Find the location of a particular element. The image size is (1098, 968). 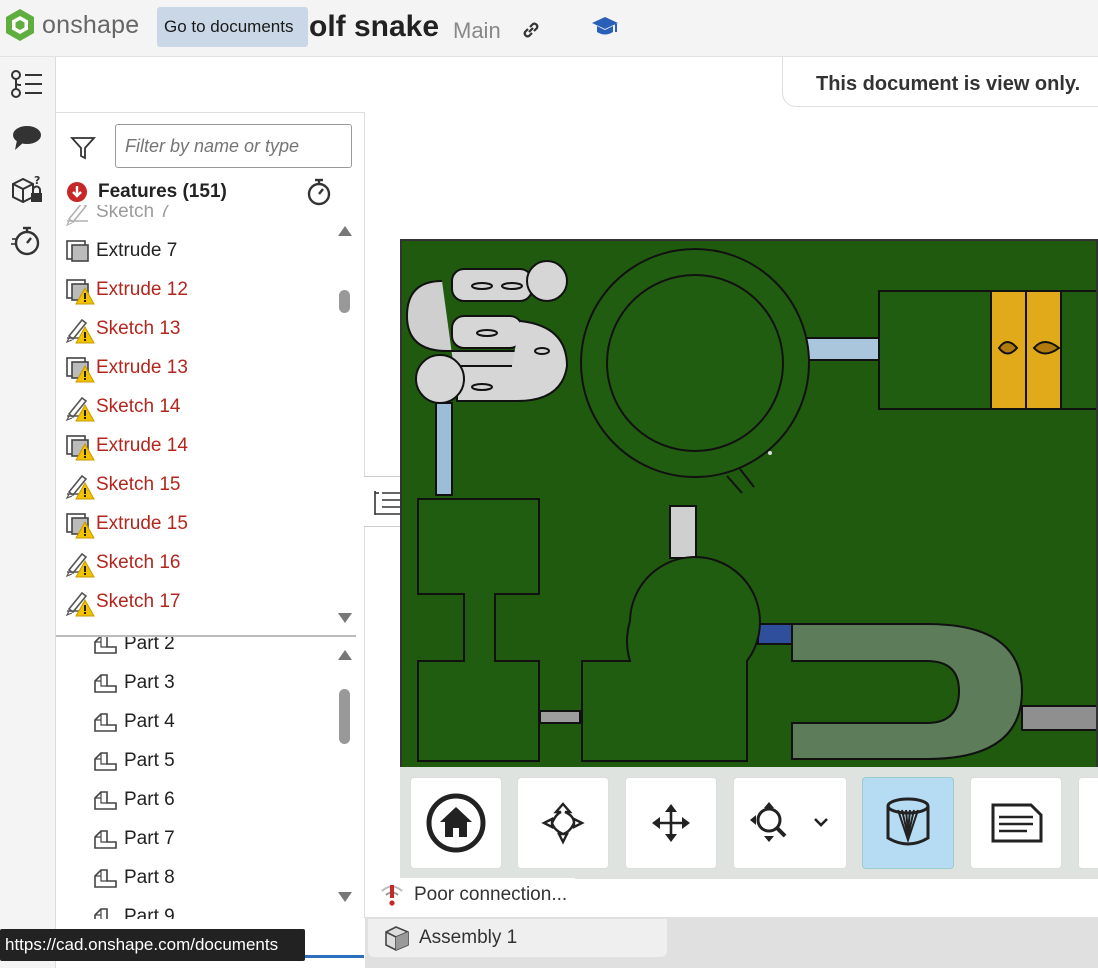

poor-connection-icon is located at coordinates (392, 895).